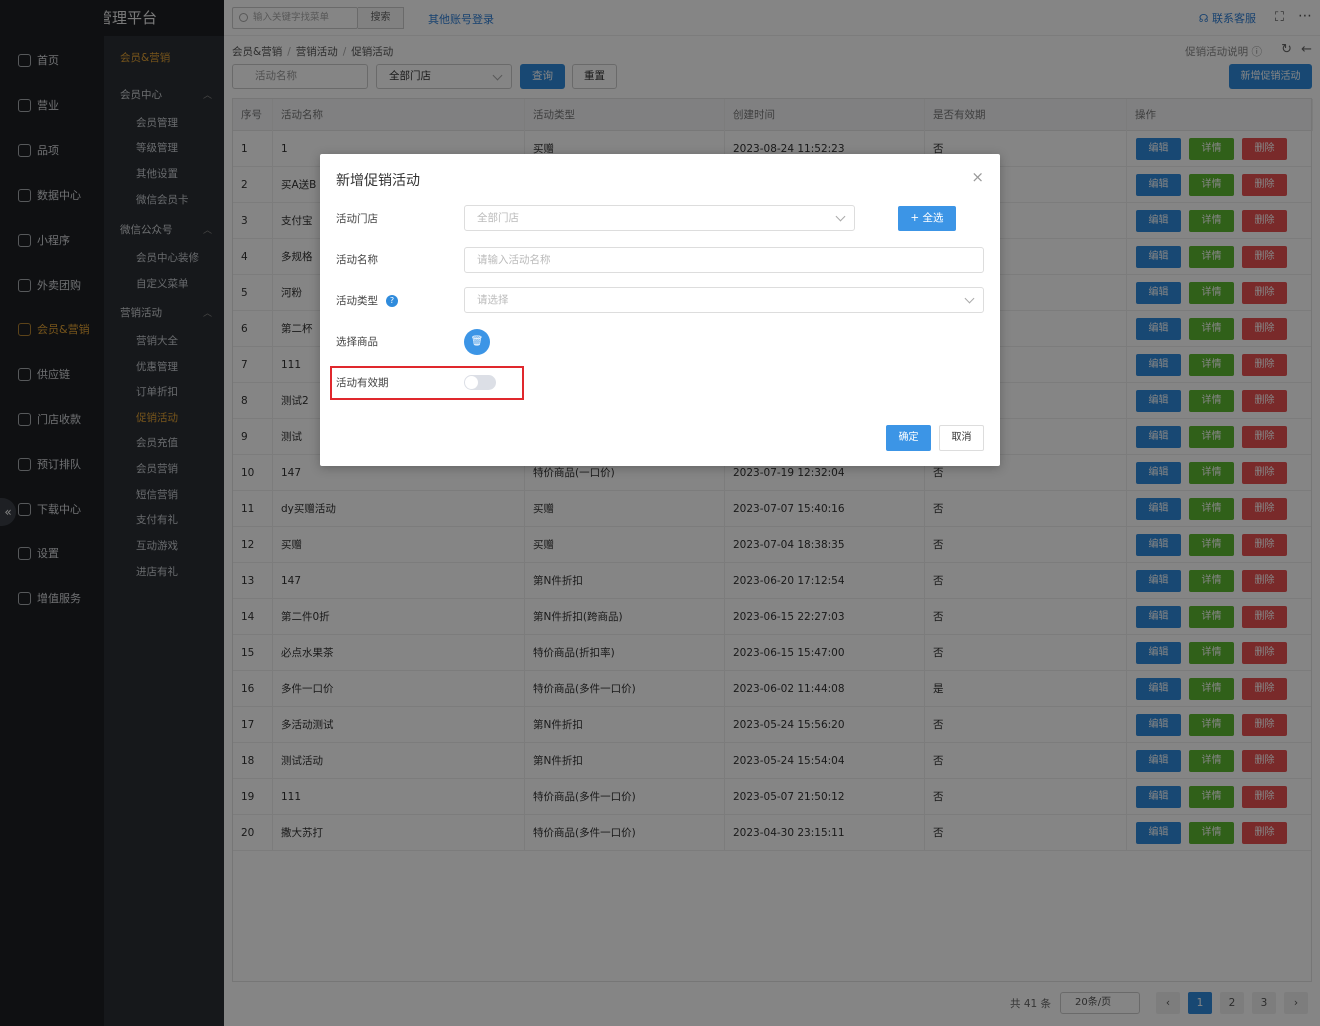 This screenshot has width=1320, height=1026. What do you see at coordinates (357, 219) in the screenshot?
I see `store-label: 活动门店` at bounding box center [357, 219].